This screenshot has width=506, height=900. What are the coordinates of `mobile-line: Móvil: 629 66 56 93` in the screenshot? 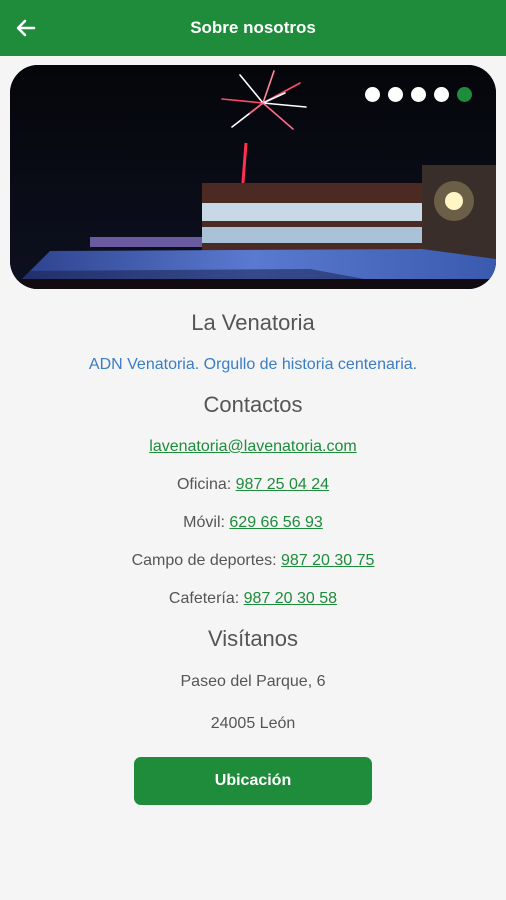 It's located at (253, 523).